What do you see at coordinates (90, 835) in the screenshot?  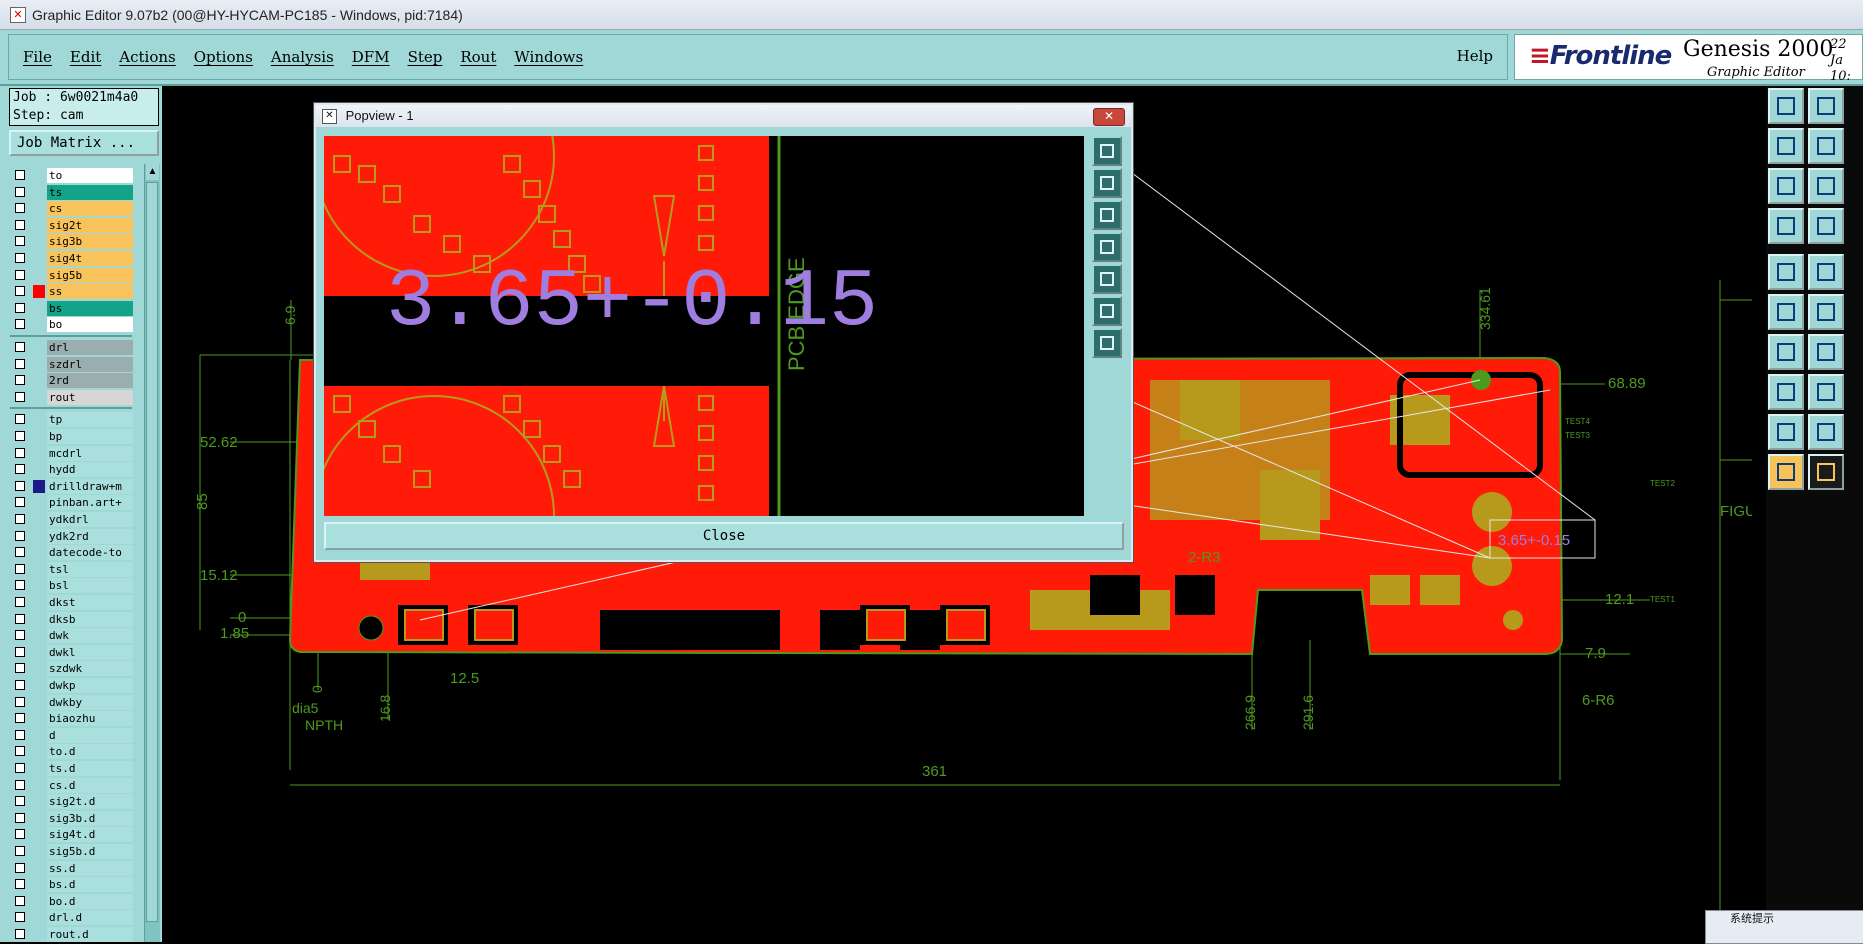 I see `layer-name: sig4t.d` at bounding box center [90, 835].